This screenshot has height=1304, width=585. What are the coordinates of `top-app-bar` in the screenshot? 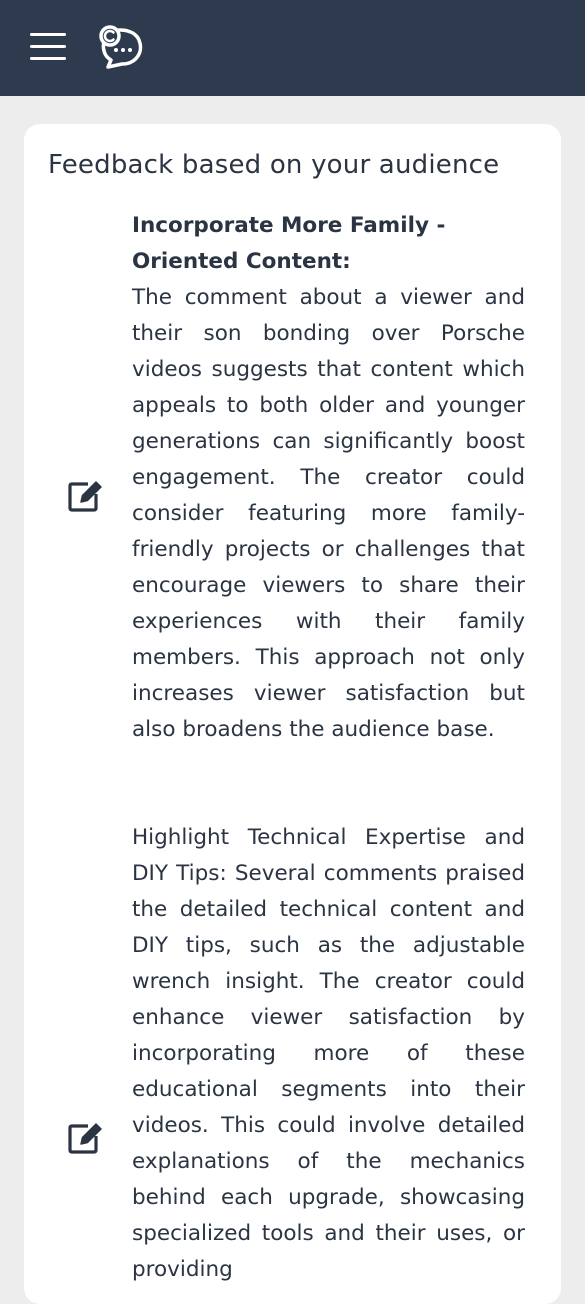 It's located at (292, 48).